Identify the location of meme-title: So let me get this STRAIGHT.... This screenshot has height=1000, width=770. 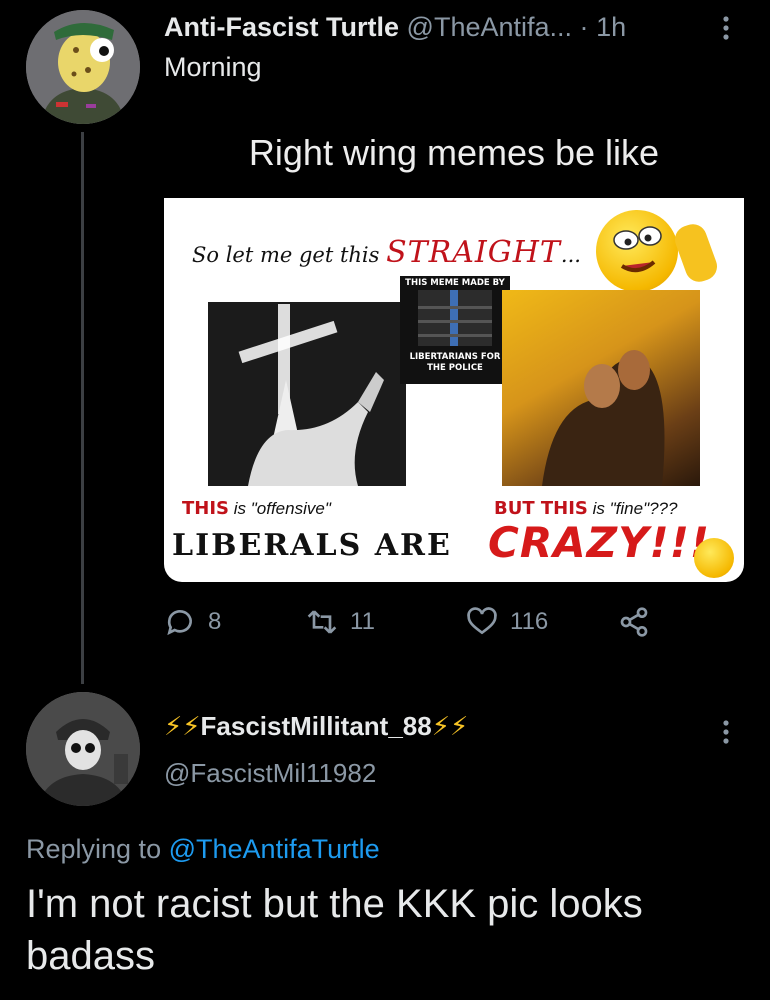
(386, 252).